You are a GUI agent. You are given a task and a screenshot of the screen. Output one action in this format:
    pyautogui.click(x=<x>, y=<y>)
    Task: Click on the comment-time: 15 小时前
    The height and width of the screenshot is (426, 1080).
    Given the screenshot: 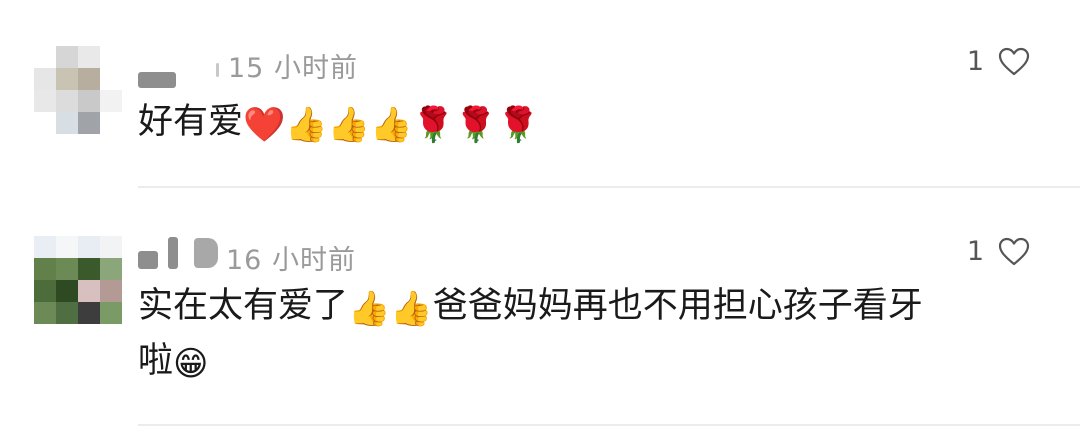 What is the action you would take?
    pyautogui.click(x=293, y=68)
    